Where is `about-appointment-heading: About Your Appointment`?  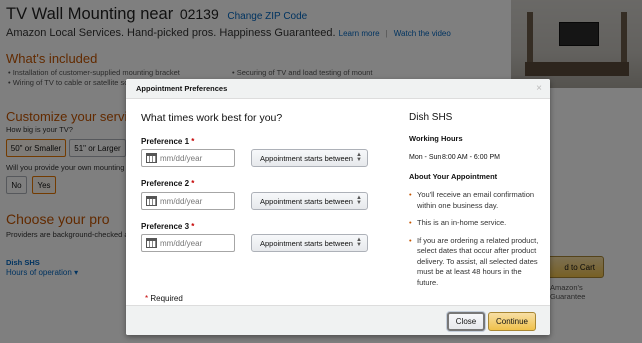
about-appointment-heading: About Your Appointment is located at coordinates (453, 176).